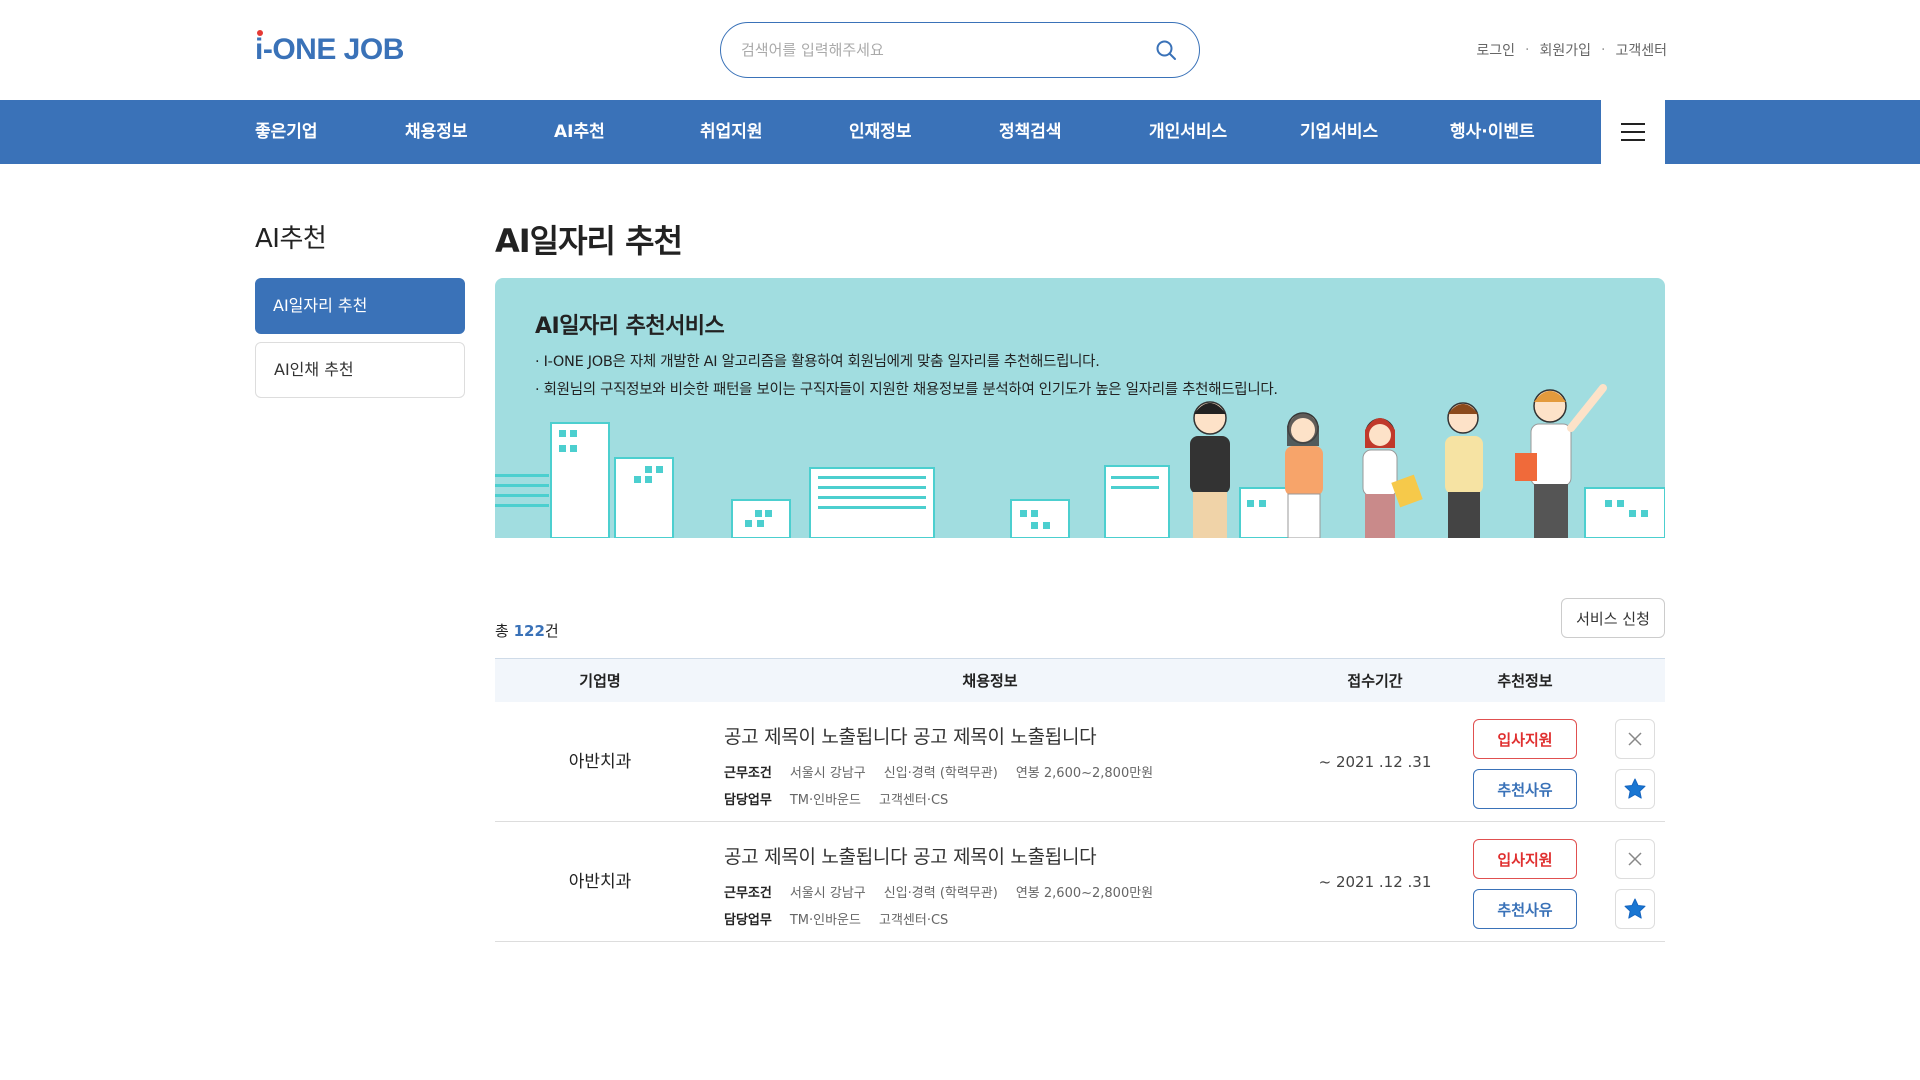 The height and width of the screenshot is (1080, 1920). What do you see at coordinates (1613, 618) in the screenshot?
I see `service-apply-button: 서비스 신청` at bounding box center [1613, 618].